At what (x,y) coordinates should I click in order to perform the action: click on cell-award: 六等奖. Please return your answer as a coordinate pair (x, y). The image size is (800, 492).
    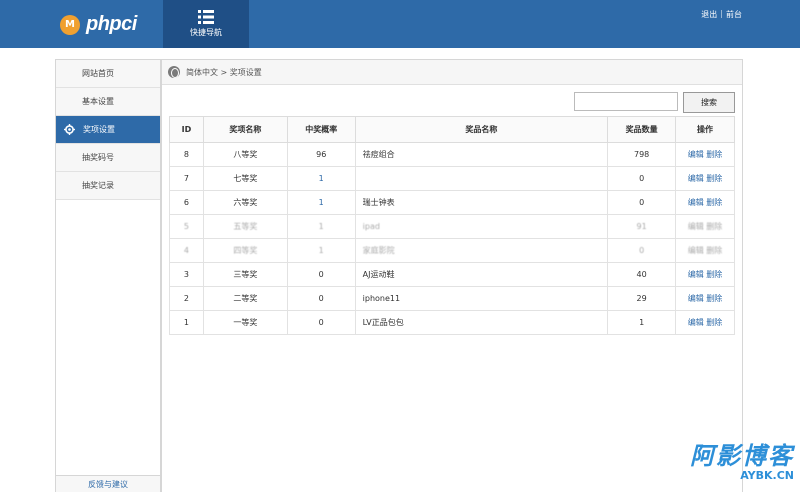
    Looking at the image, I should click on (245, 202).